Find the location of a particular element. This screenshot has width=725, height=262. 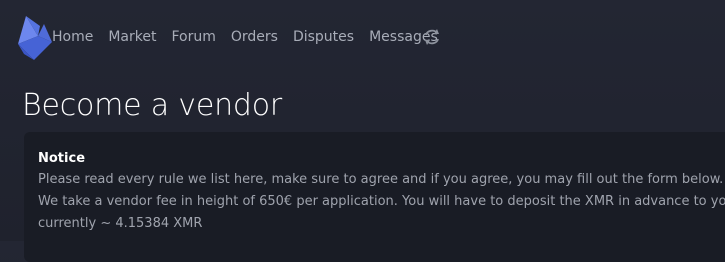

nav-disputes: Disputes is located at coordinates (323, 37).